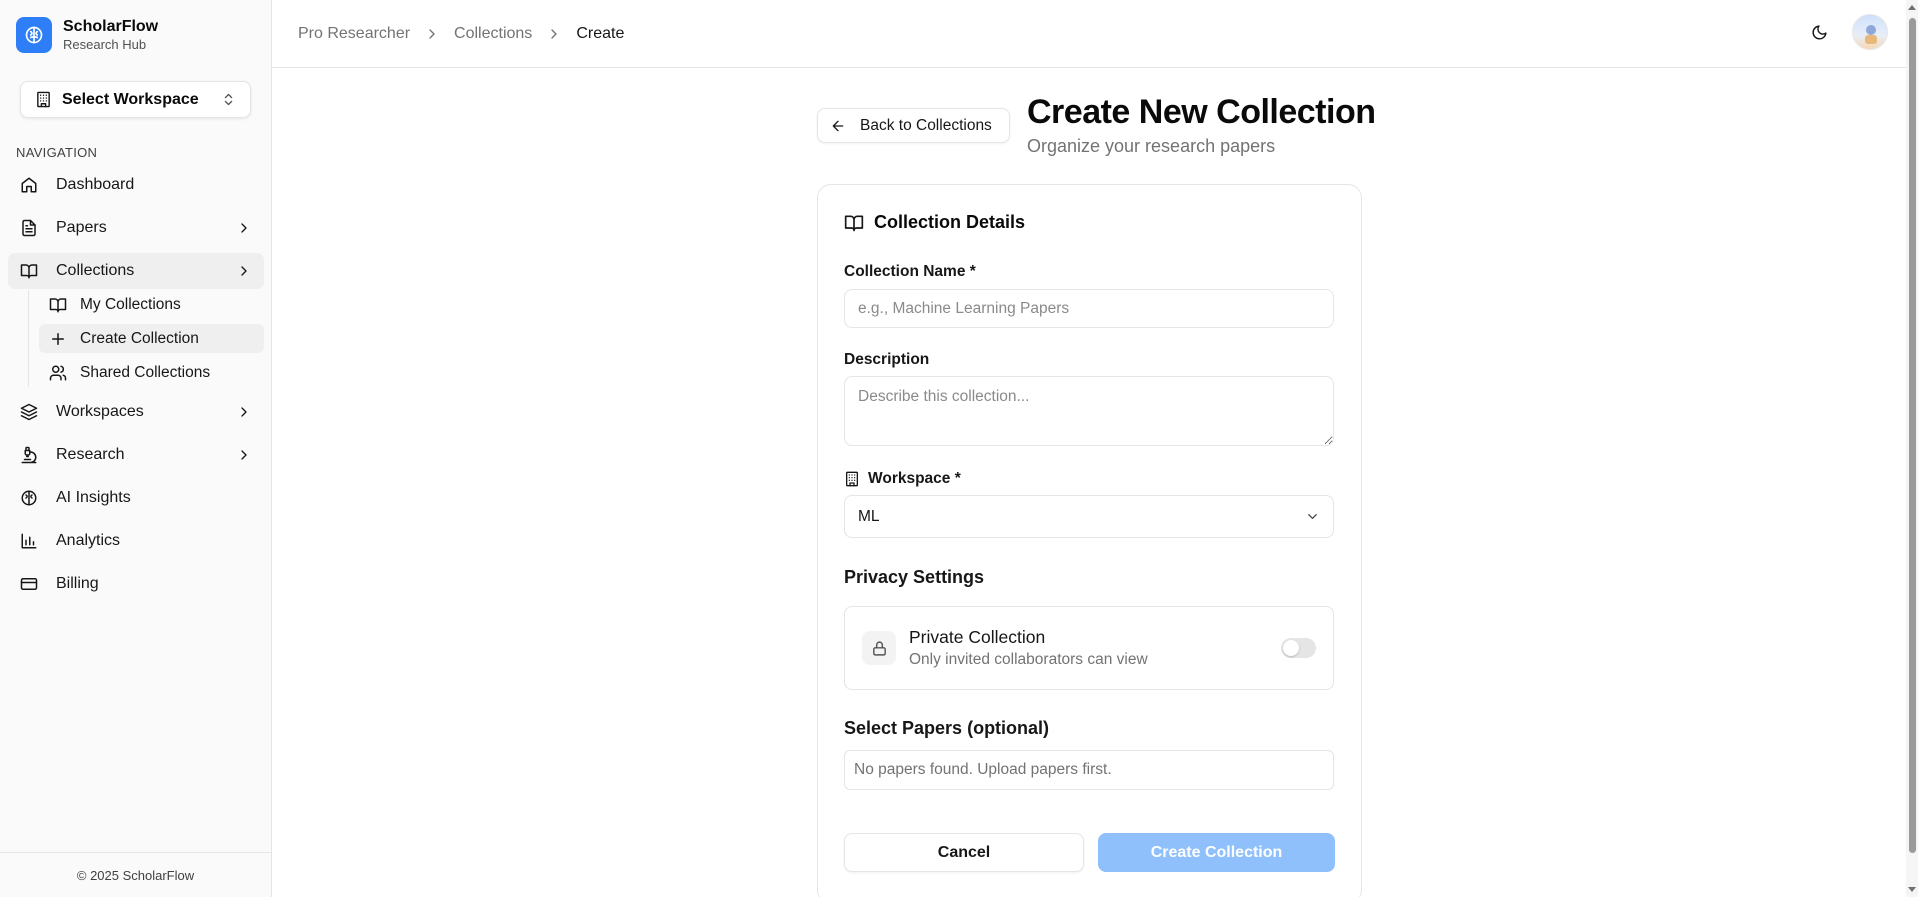 The image size is (1918, 897). I want to click on cancel-button: Cancel, so click(964, 852).